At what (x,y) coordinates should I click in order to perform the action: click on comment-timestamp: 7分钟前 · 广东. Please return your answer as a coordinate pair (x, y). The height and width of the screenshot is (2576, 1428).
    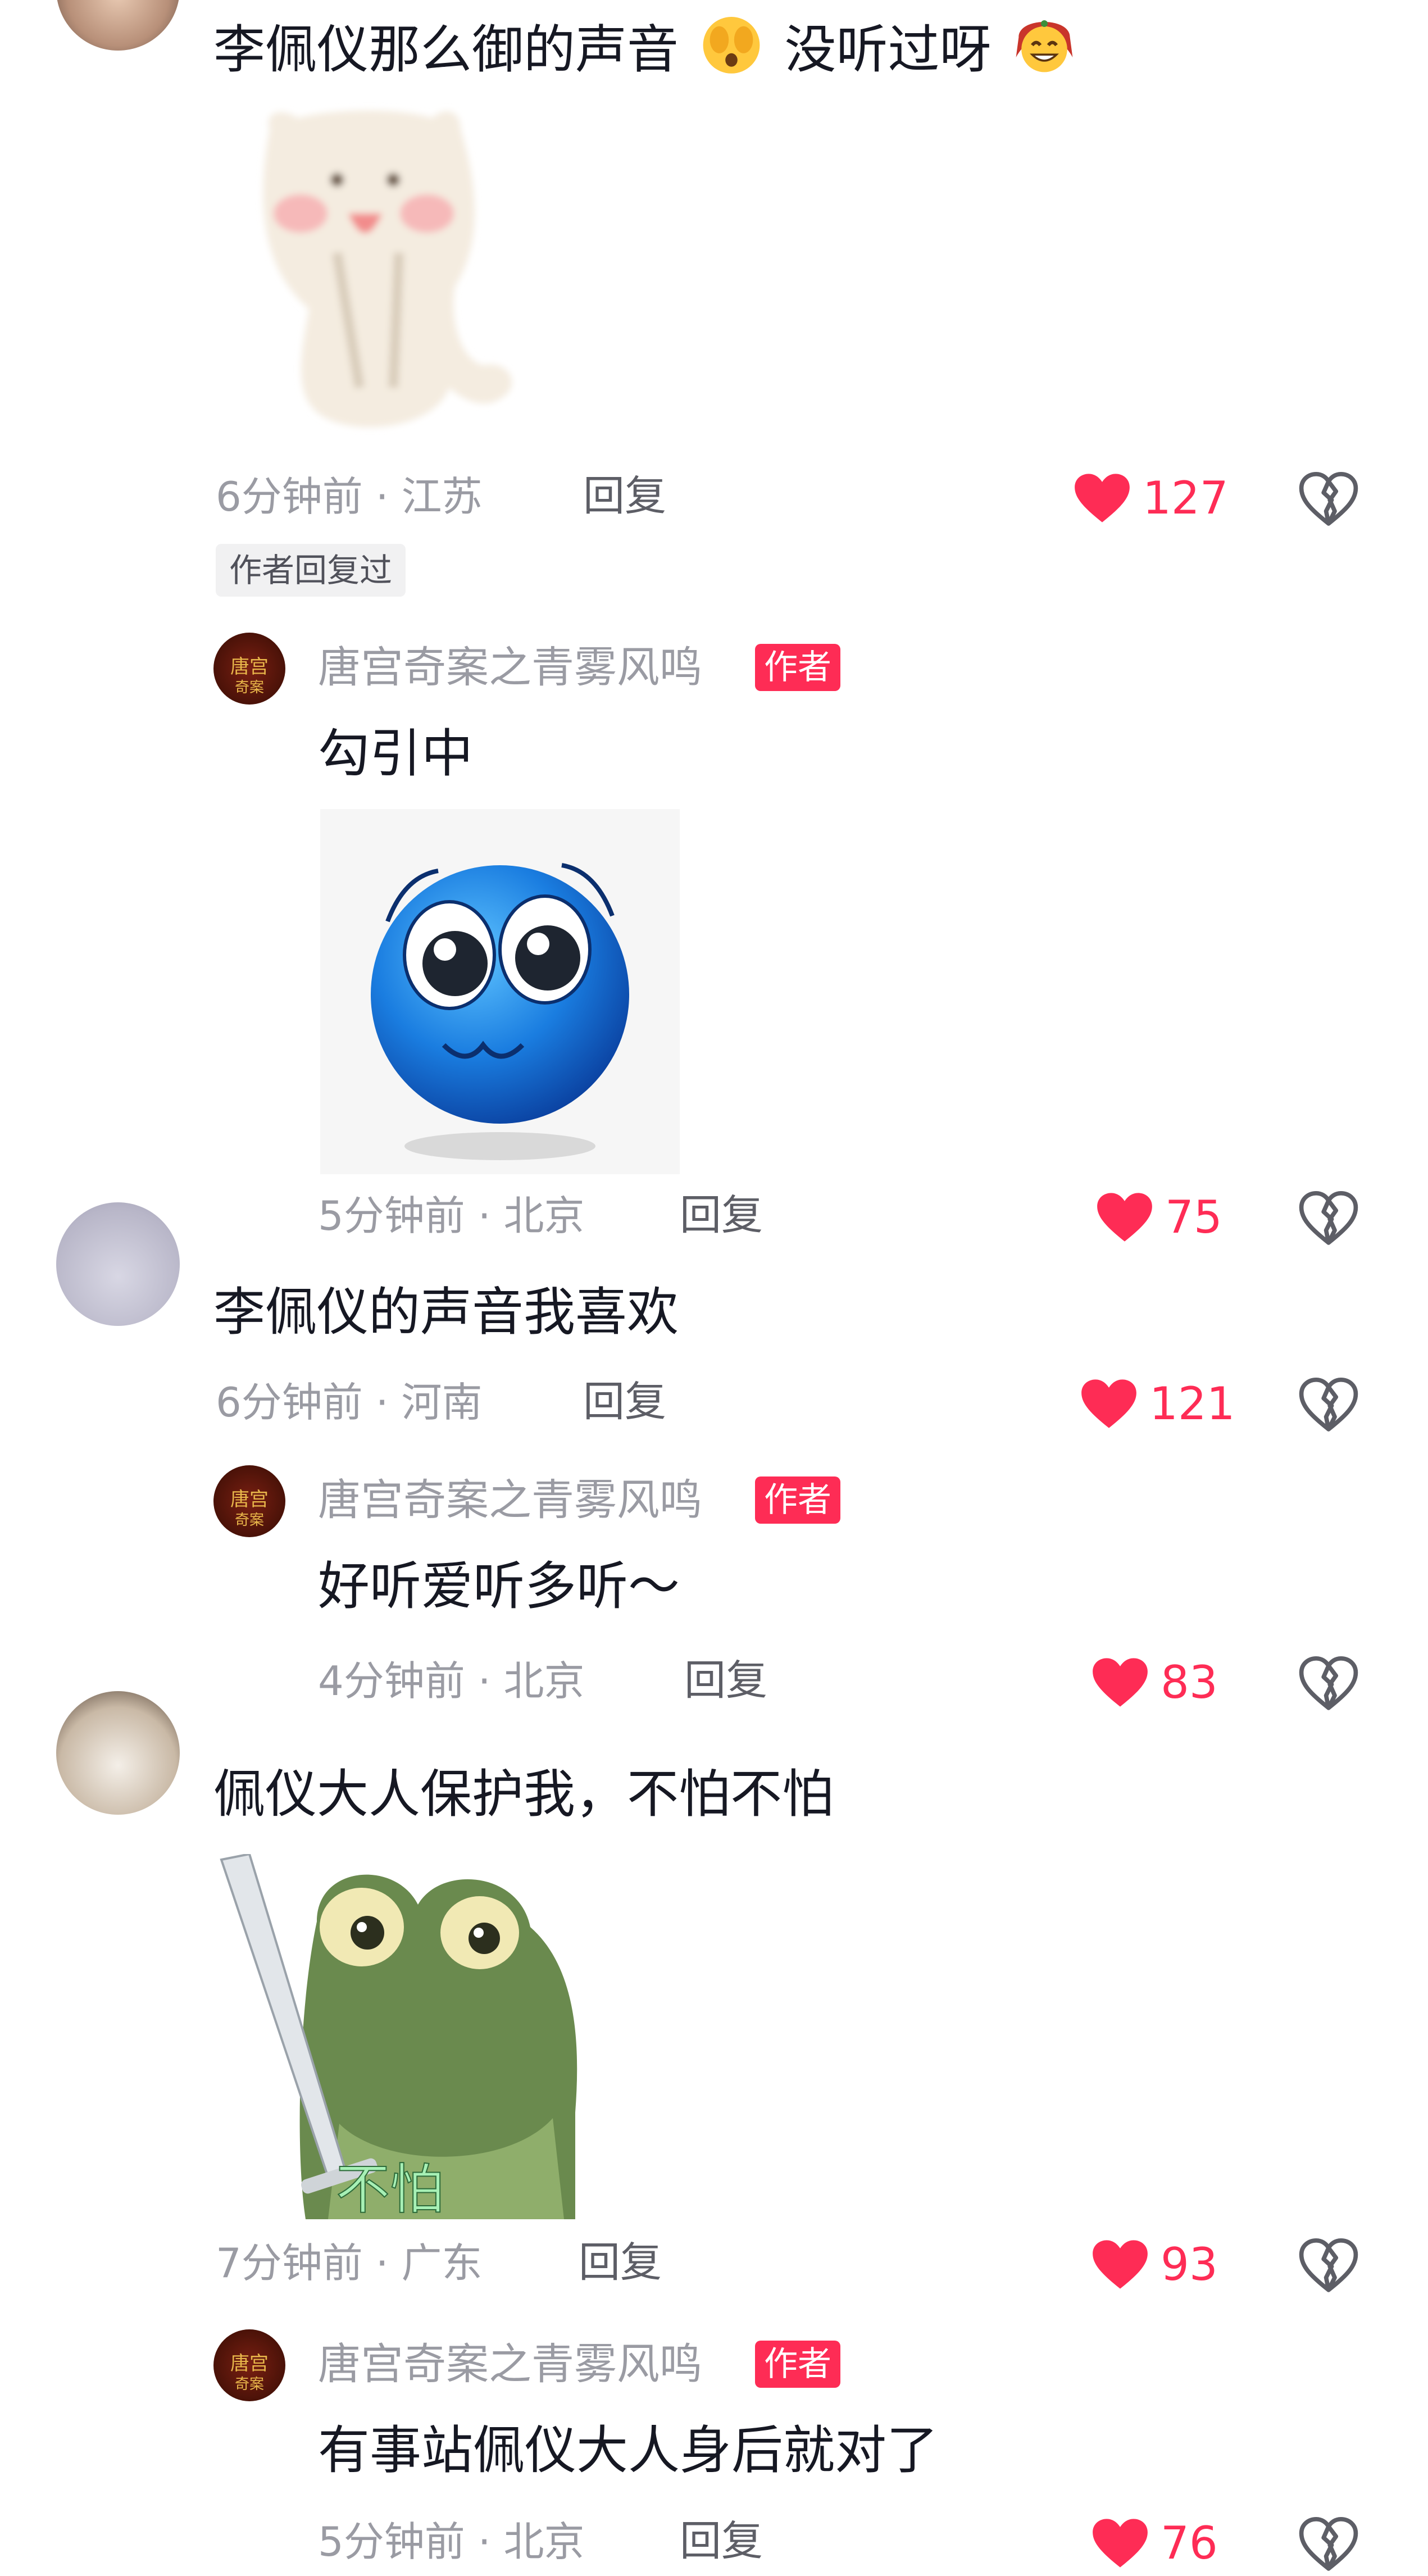
    Looking at the image, I should click on (349, 2263).